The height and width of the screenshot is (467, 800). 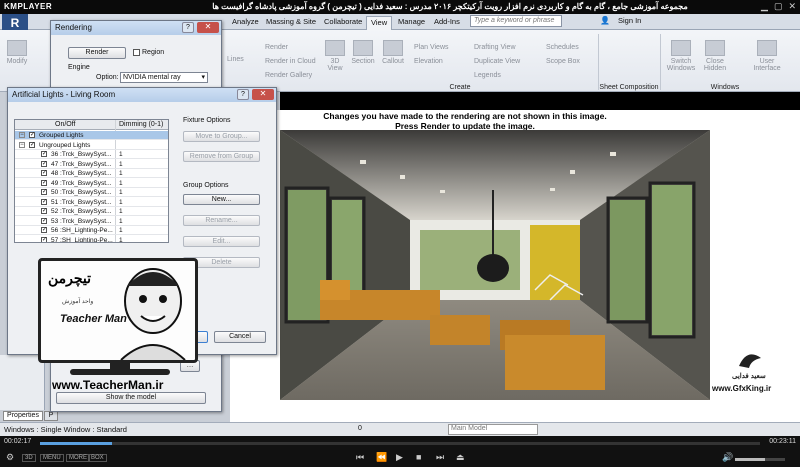 What do you see at coordinates (767, 56) in the screenshot?
I see `user-interface-button: User Interface` at bounding box center [767, 56].